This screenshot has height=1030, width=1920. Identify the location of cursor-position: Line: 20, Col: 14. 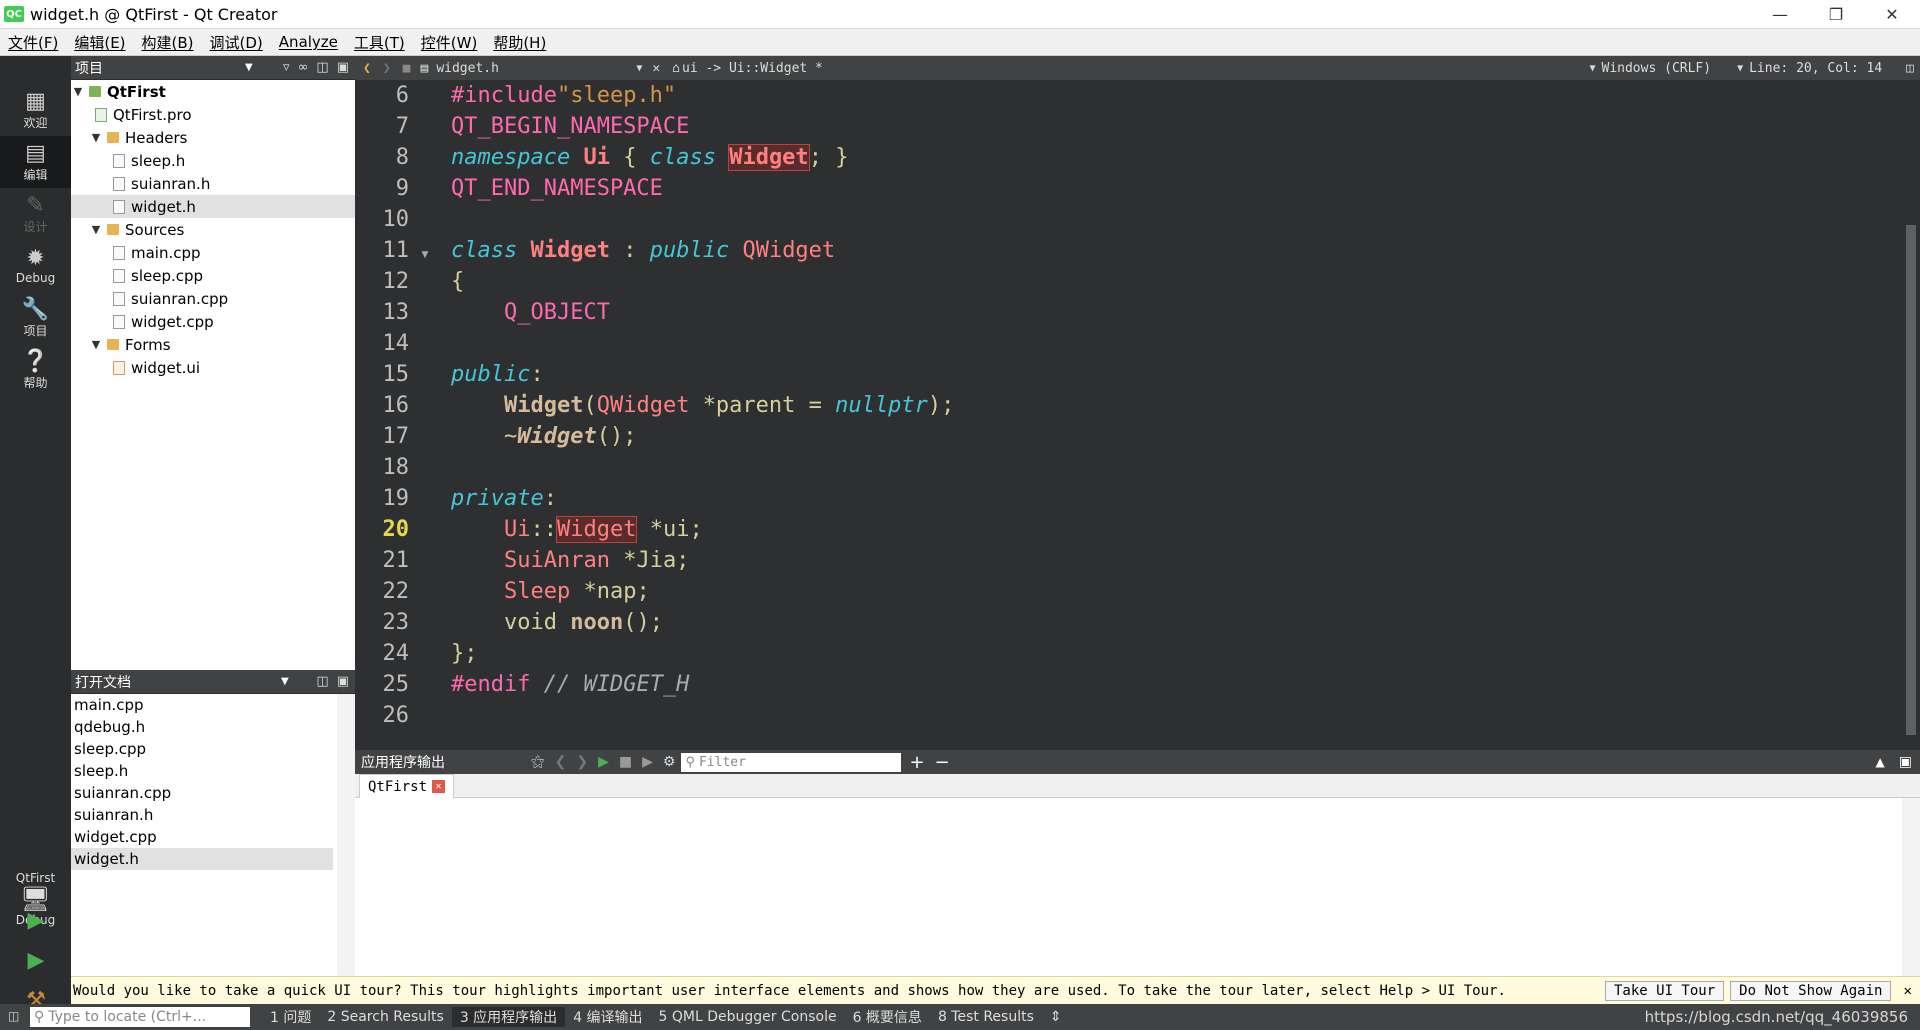
(1815, 68).